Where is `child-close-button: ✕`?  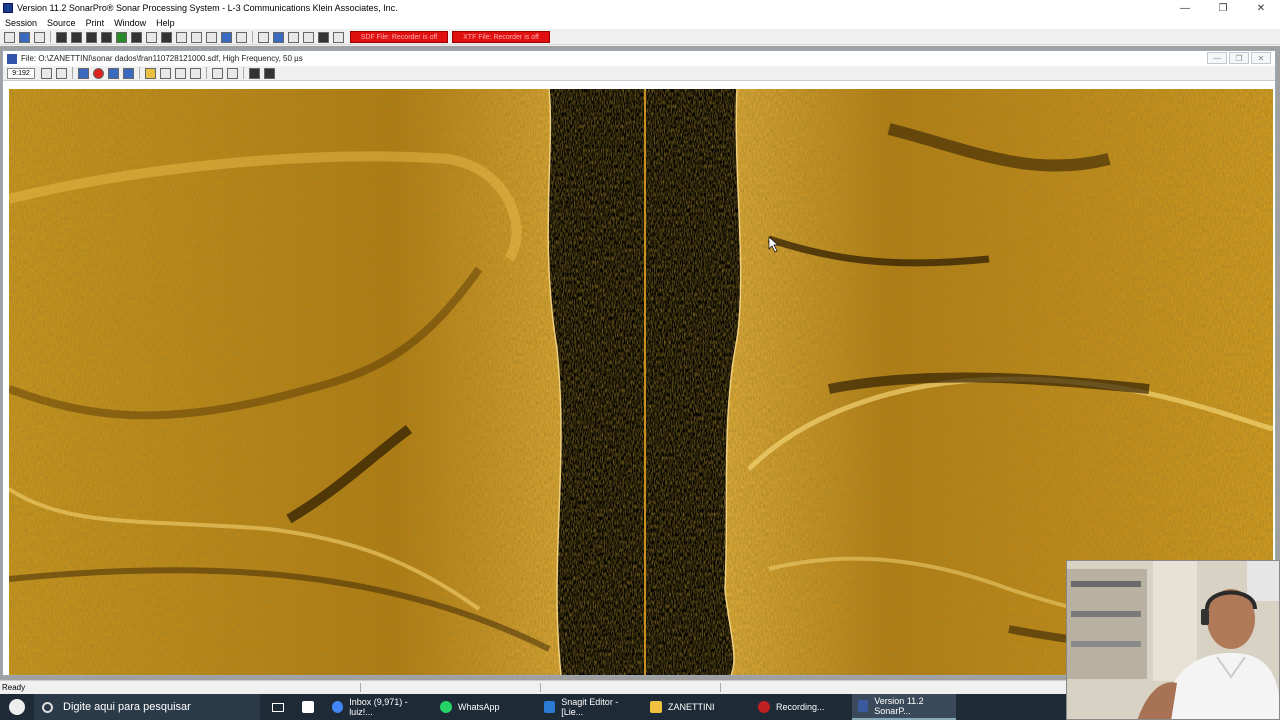
child-close-button: ✕ is located at coordinates (1261, 58).